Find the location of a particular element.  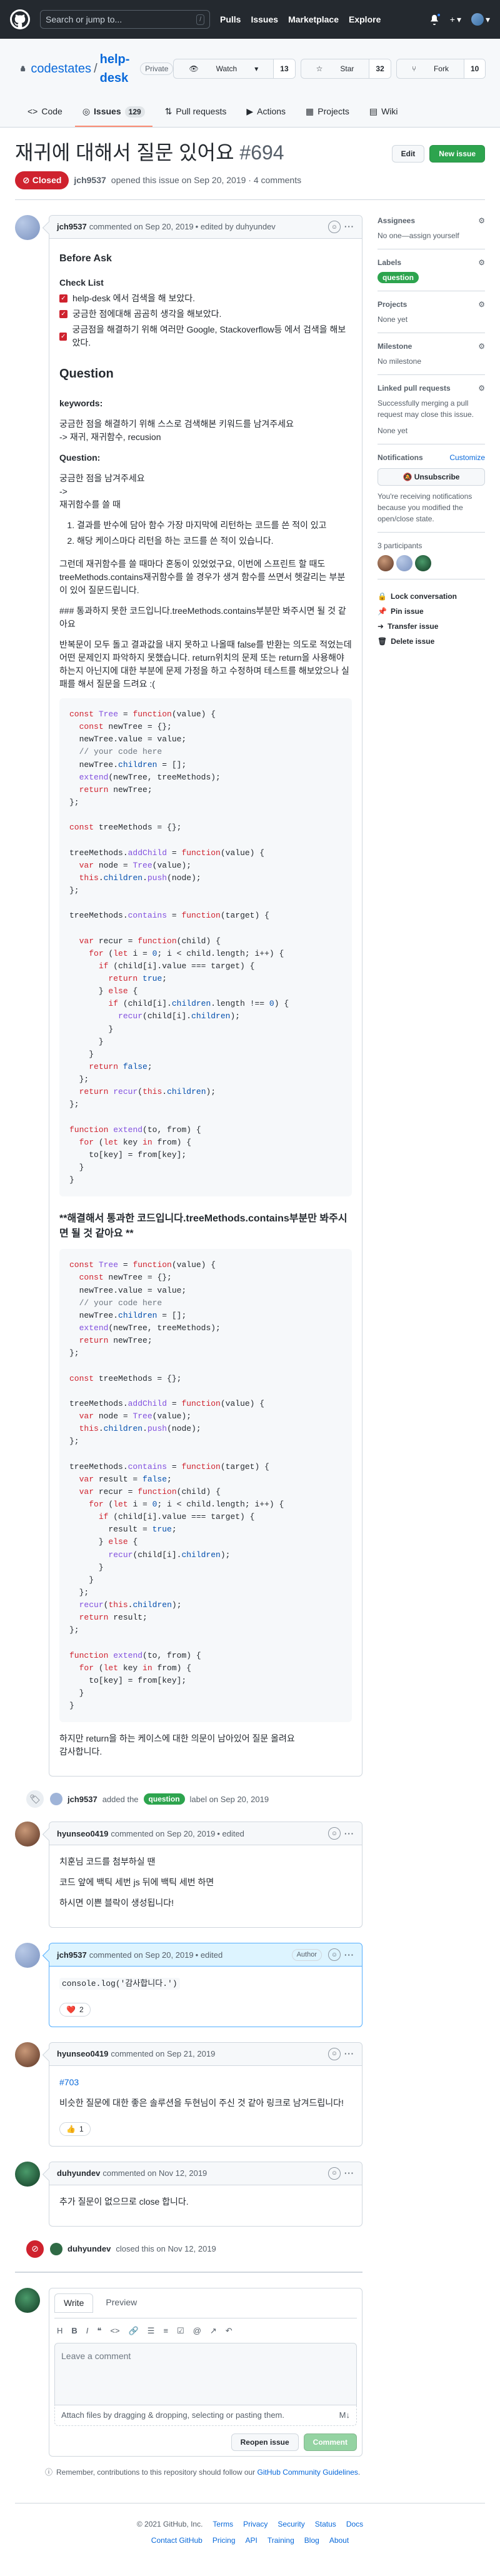

reaction-thumbsup: 👍 1 is located at coordinates (75, 2129).